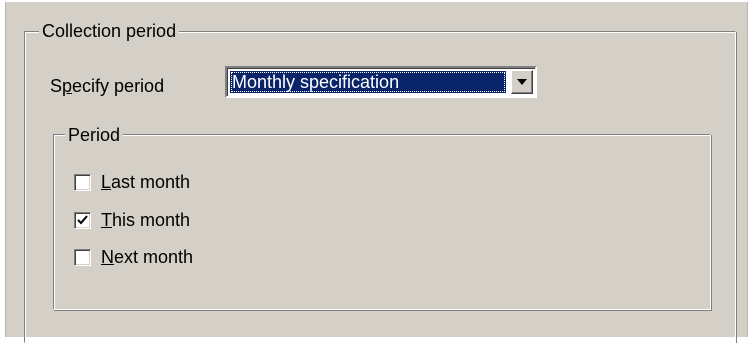 This screenshot has height=343, width=752. Describe the element at coordinates (107, 86) in the screenshot. I see `specify-period-label: Specify period` at that location.